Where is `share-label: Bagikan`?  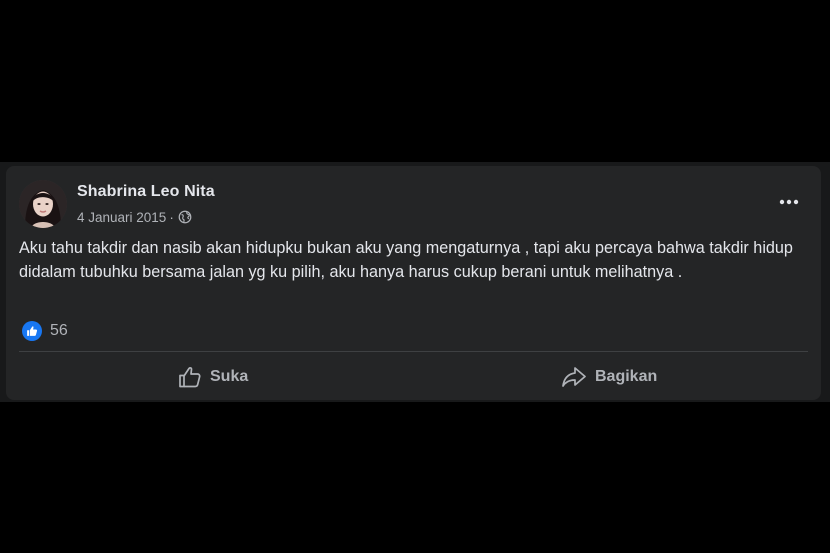
share-label: Bagikan is located at coordinates (626, 376).